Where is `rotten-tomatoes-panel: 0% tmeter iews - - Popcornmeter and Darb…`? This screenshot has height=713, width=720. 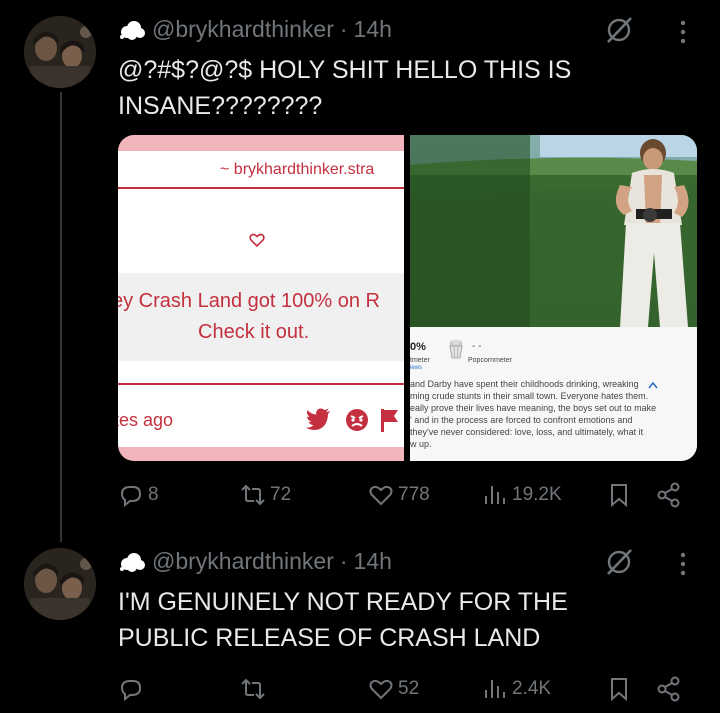 rotten-tomatoes-panel: 0% tmeter iews - - Popcornmeter and Darb… is located at coordinates (553, 394).